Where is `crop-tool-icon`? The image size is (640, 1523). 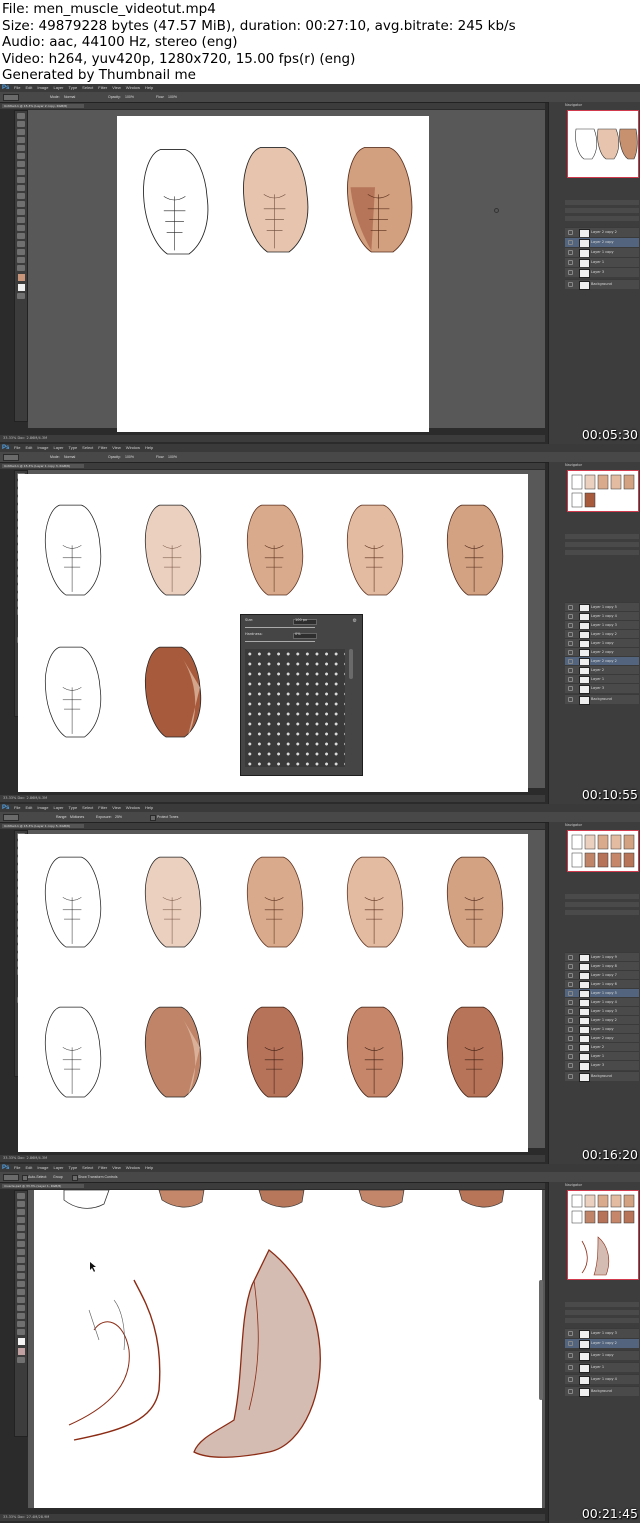
crop-tool-icon is located at coordinates (21, 148).